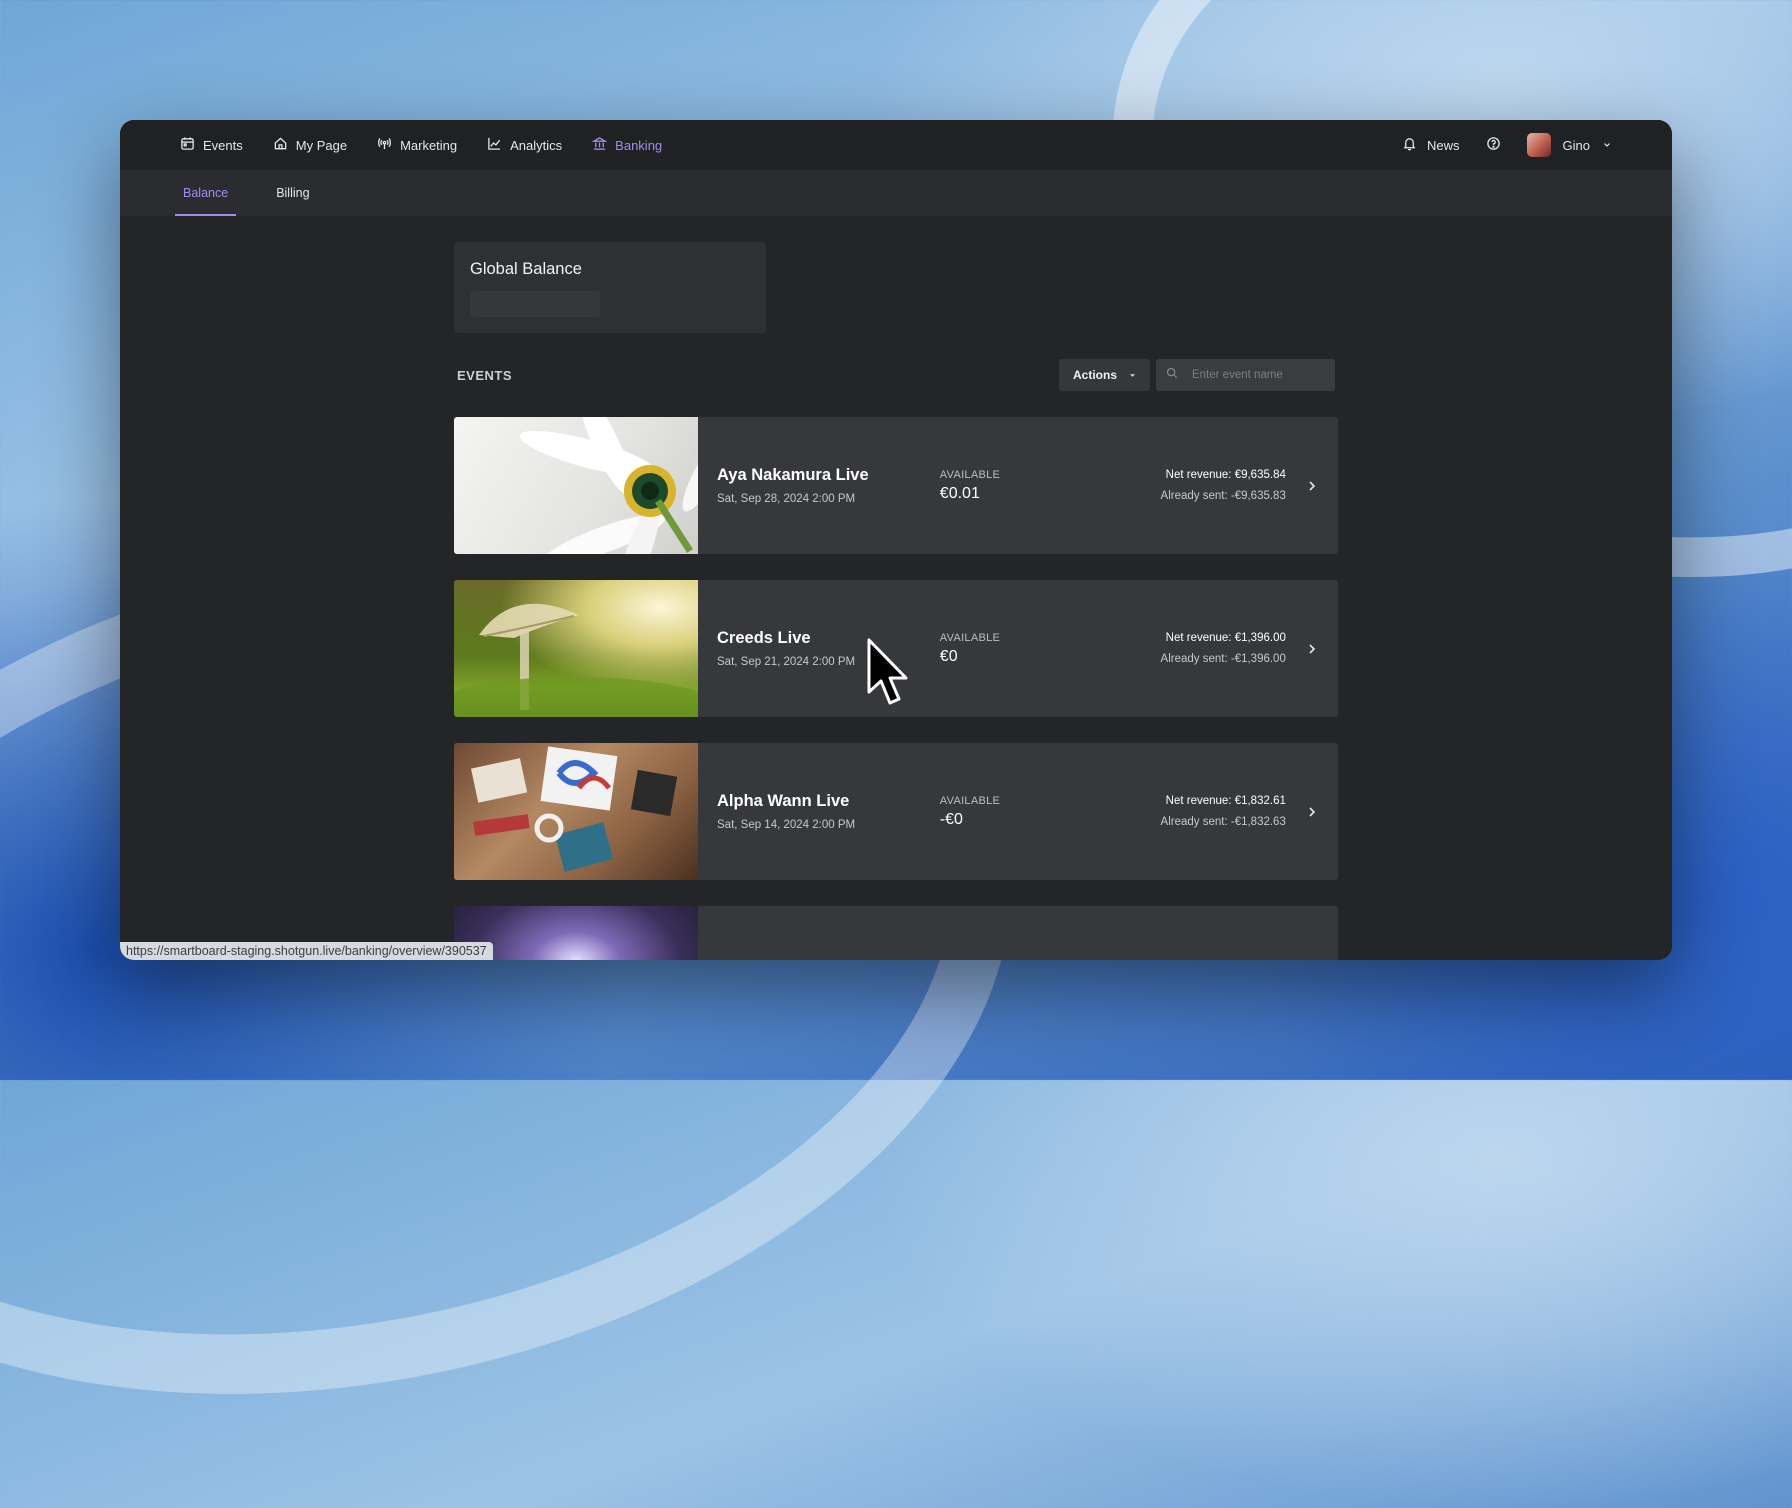  What do you see at coordinates (535, 304) in the screenshot?
I see `balance-loading-skeleton` at bounding box center [535, 304].